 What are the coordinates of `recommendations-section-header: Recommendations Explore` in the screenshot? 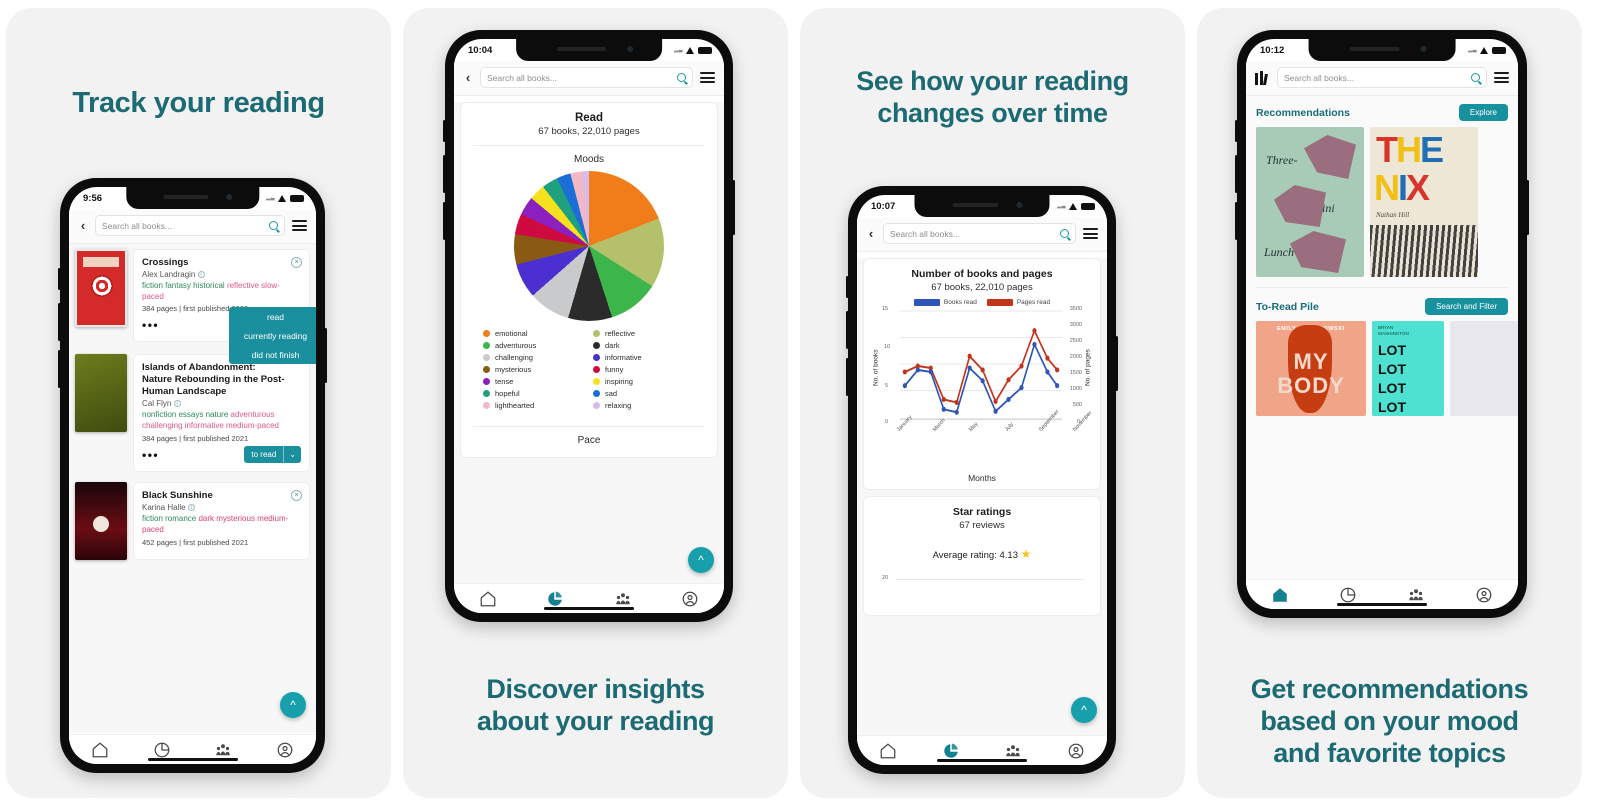 It's located at (1382, 110).